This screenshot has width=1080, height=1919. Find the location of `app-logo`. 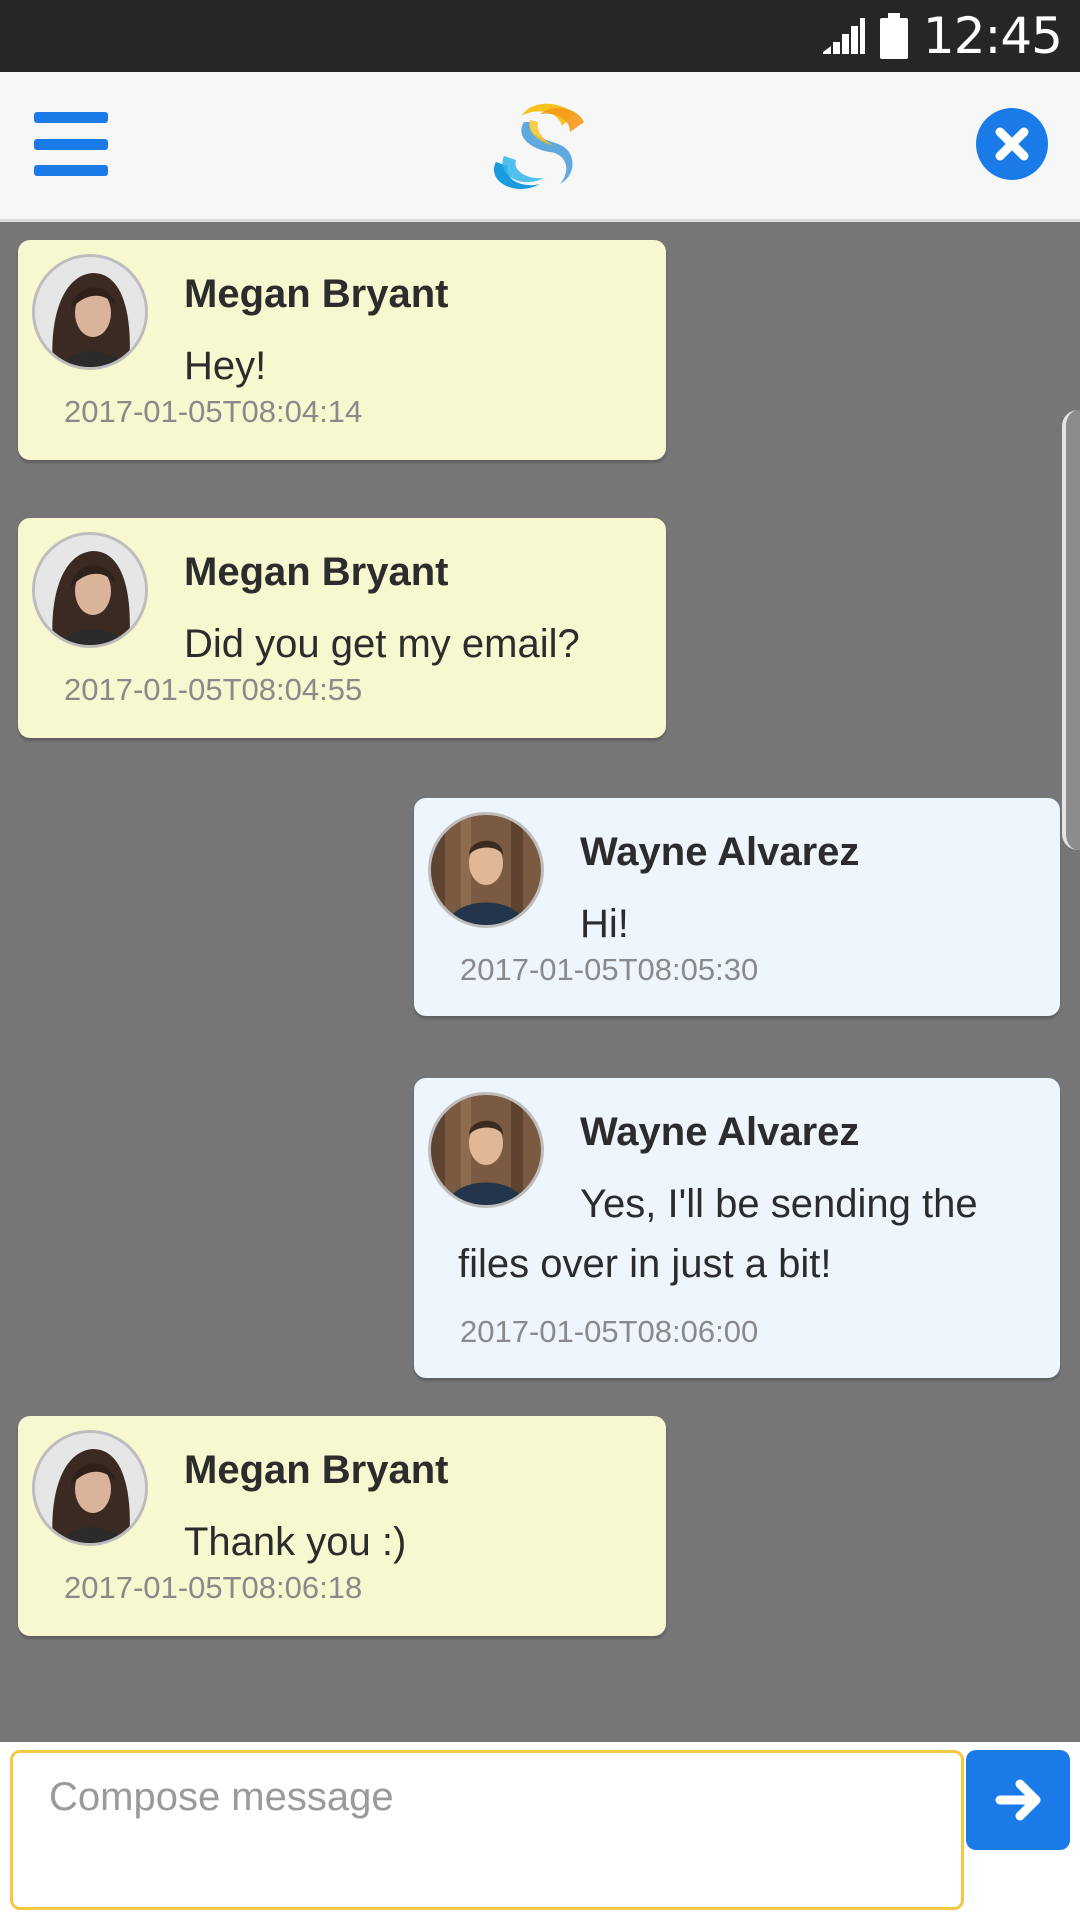

app-logo is located at coordinates (538, 146).